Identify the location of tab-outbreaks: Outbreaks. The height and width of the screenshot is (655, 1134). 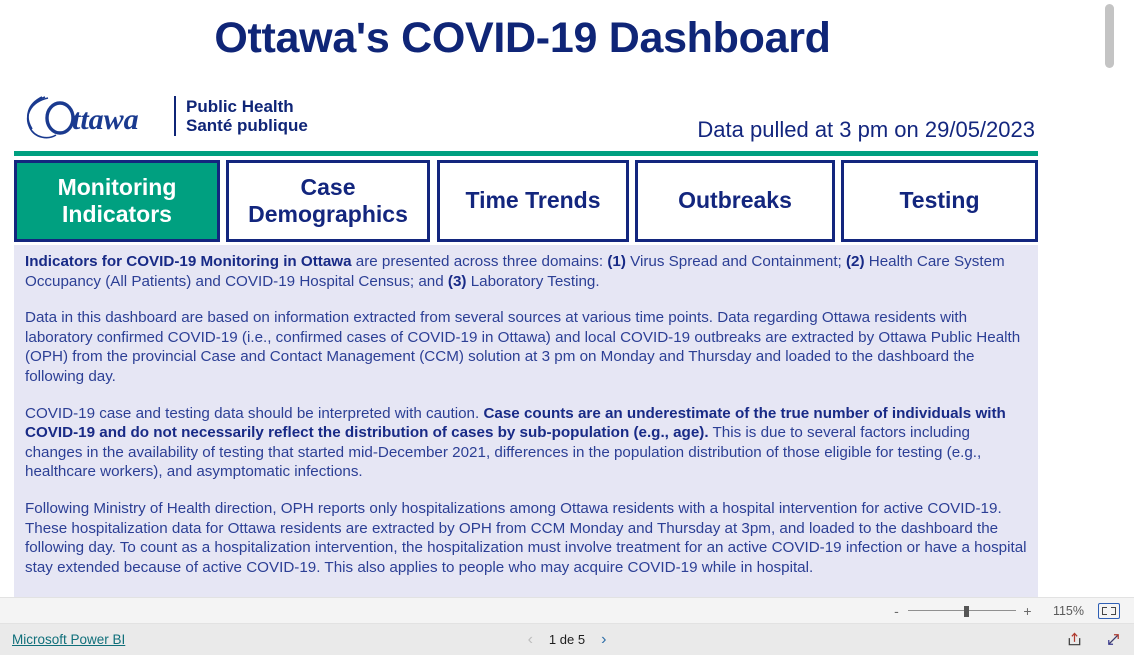
(735, 201).